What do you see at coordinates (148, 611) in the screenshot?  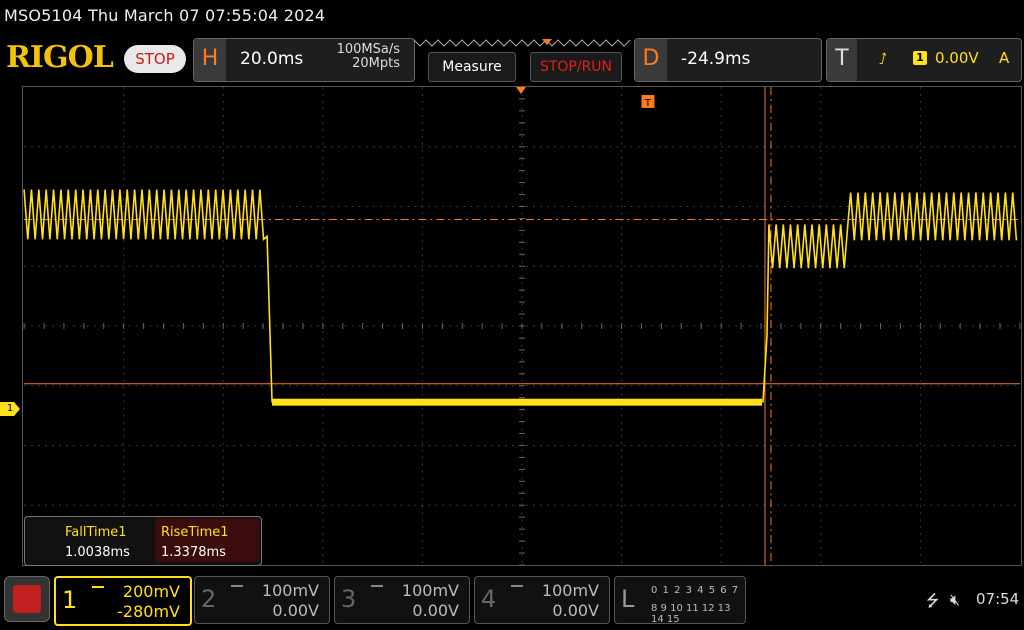 I see `channel-offset: -280mV` at bounding box center [148, 611].